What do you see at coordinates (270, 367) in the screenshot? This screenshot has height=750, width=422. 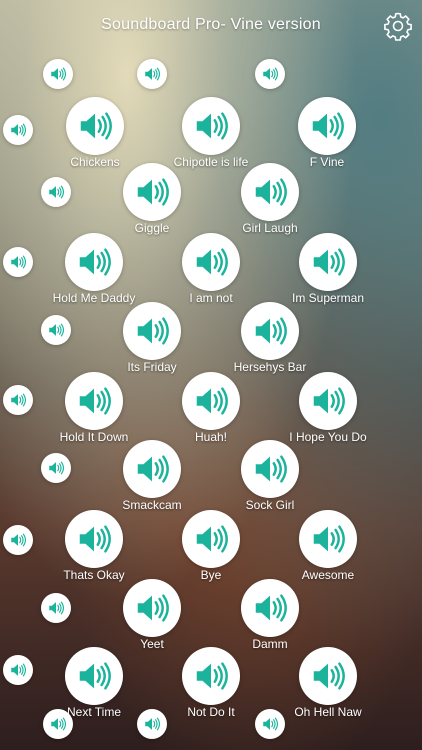 I see `sound-label: Hersehys Bar` at bounding box center [270, 367].